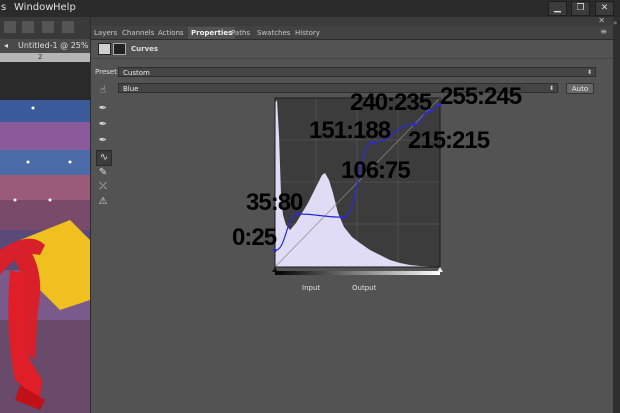 The image size is (620, 413). Describe the element at coordinates (45, 256) in the screenshot. I see `canvas-image` at that location.